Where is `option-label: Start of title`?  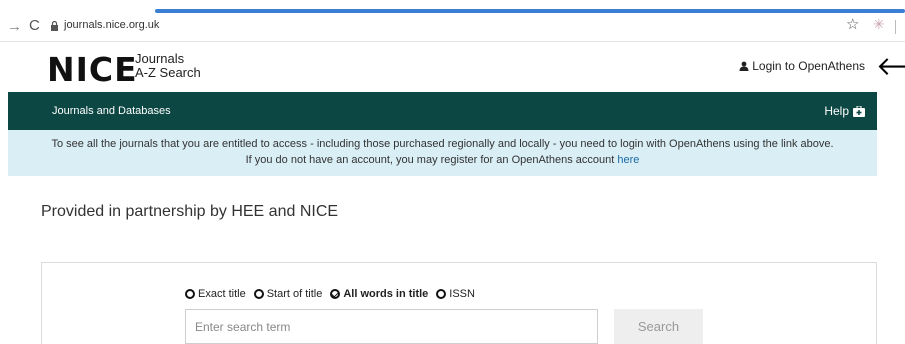
option-label: Start of title is located at coordinates (294, 294).